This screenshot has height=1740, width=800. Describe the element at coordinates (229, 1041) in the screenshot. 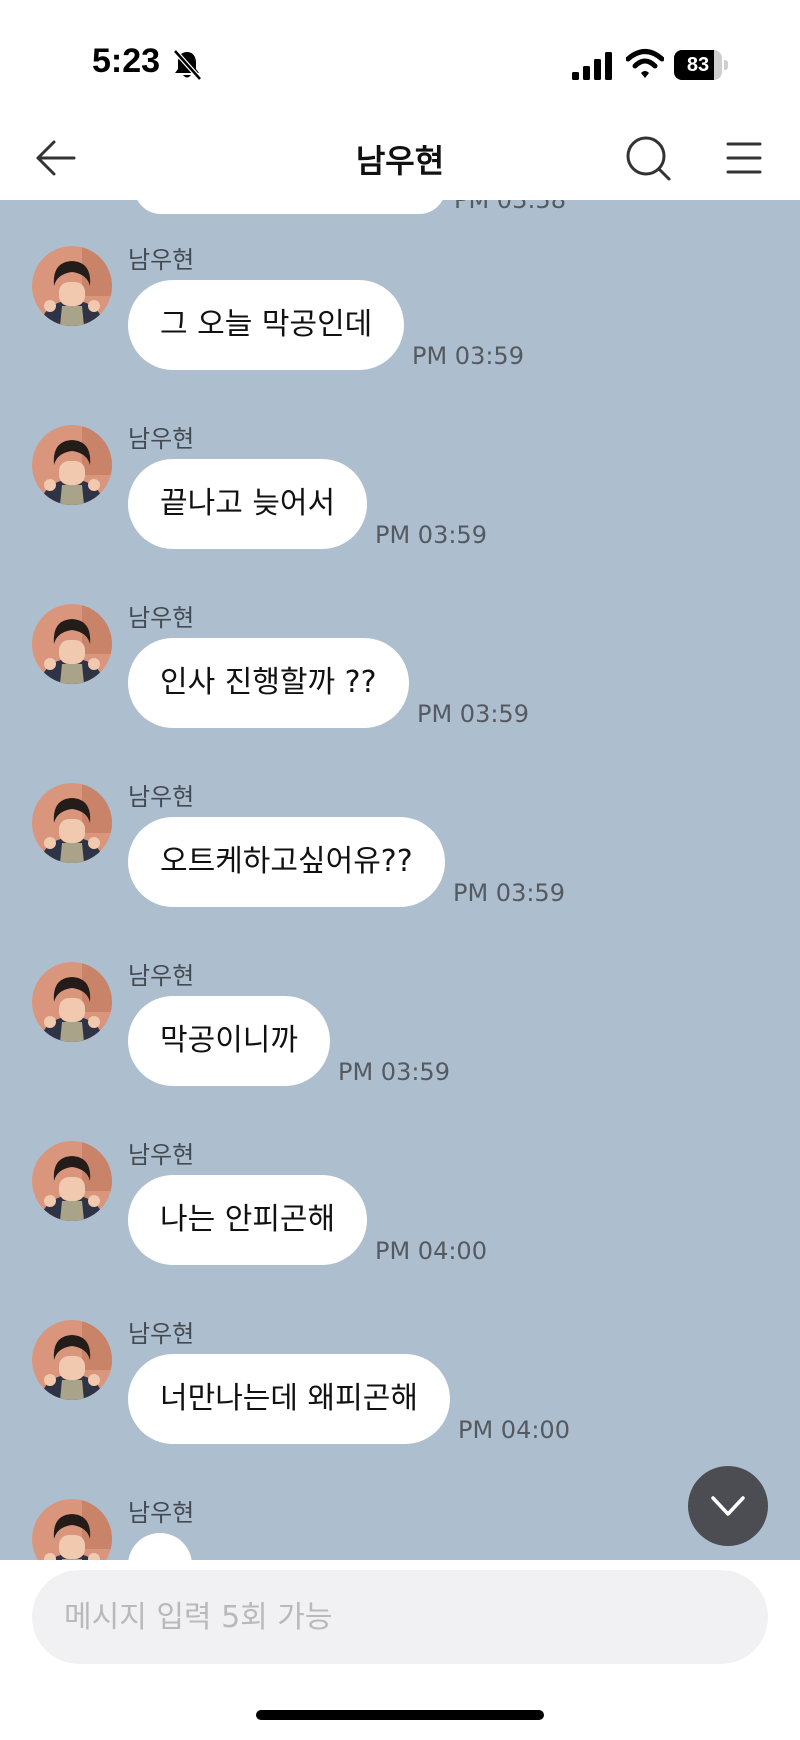

I see `message-bubble: 막공이니까` at that location.